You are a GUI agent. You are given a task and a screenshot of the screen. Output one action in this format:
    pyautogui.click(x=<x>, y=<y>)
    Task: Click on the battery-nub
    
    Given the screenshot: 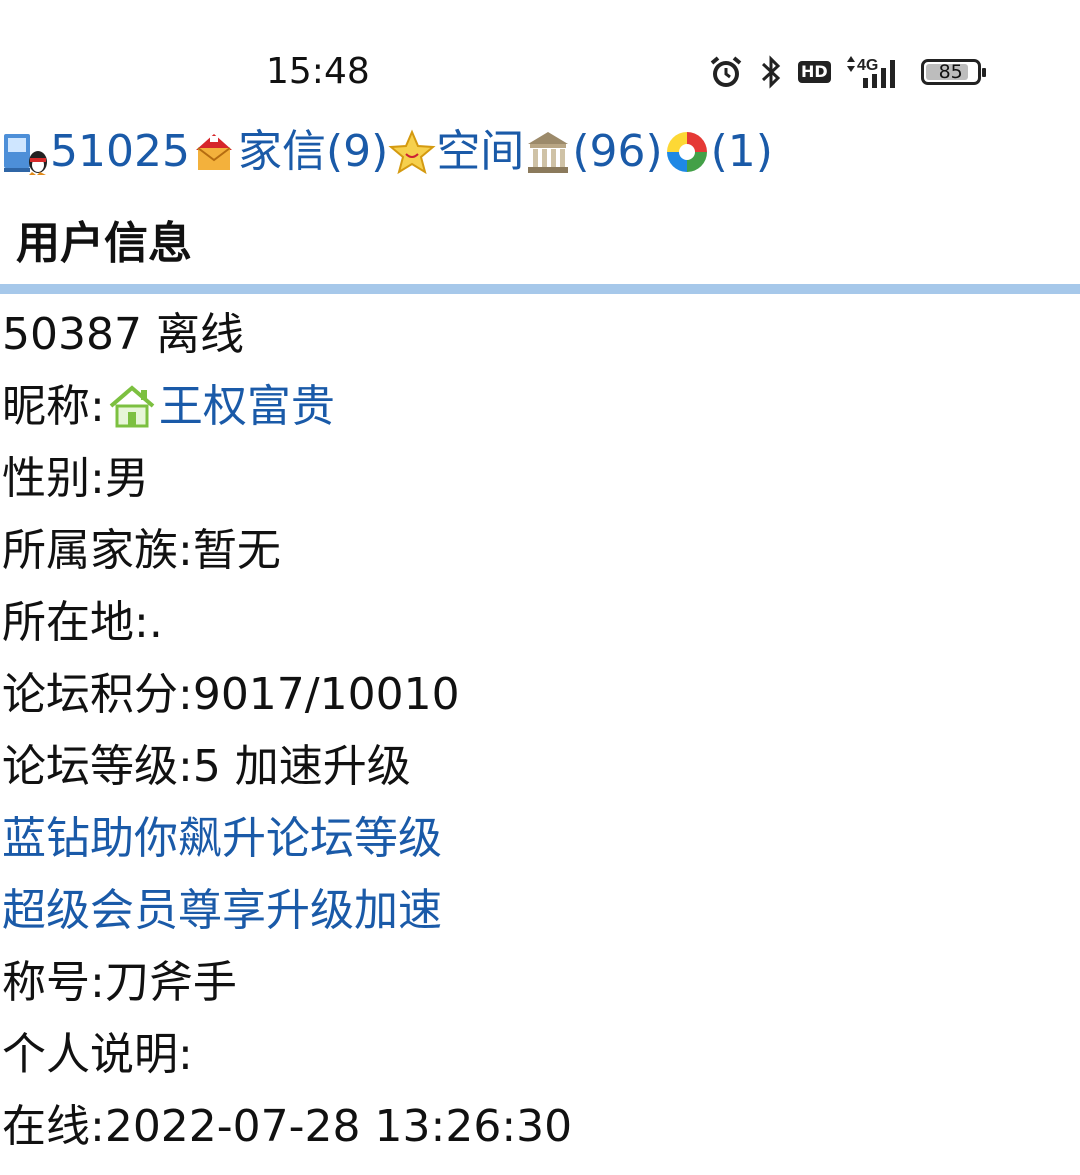 What is the action you would take?
    pyautogui.click(x=983, y=72)
    